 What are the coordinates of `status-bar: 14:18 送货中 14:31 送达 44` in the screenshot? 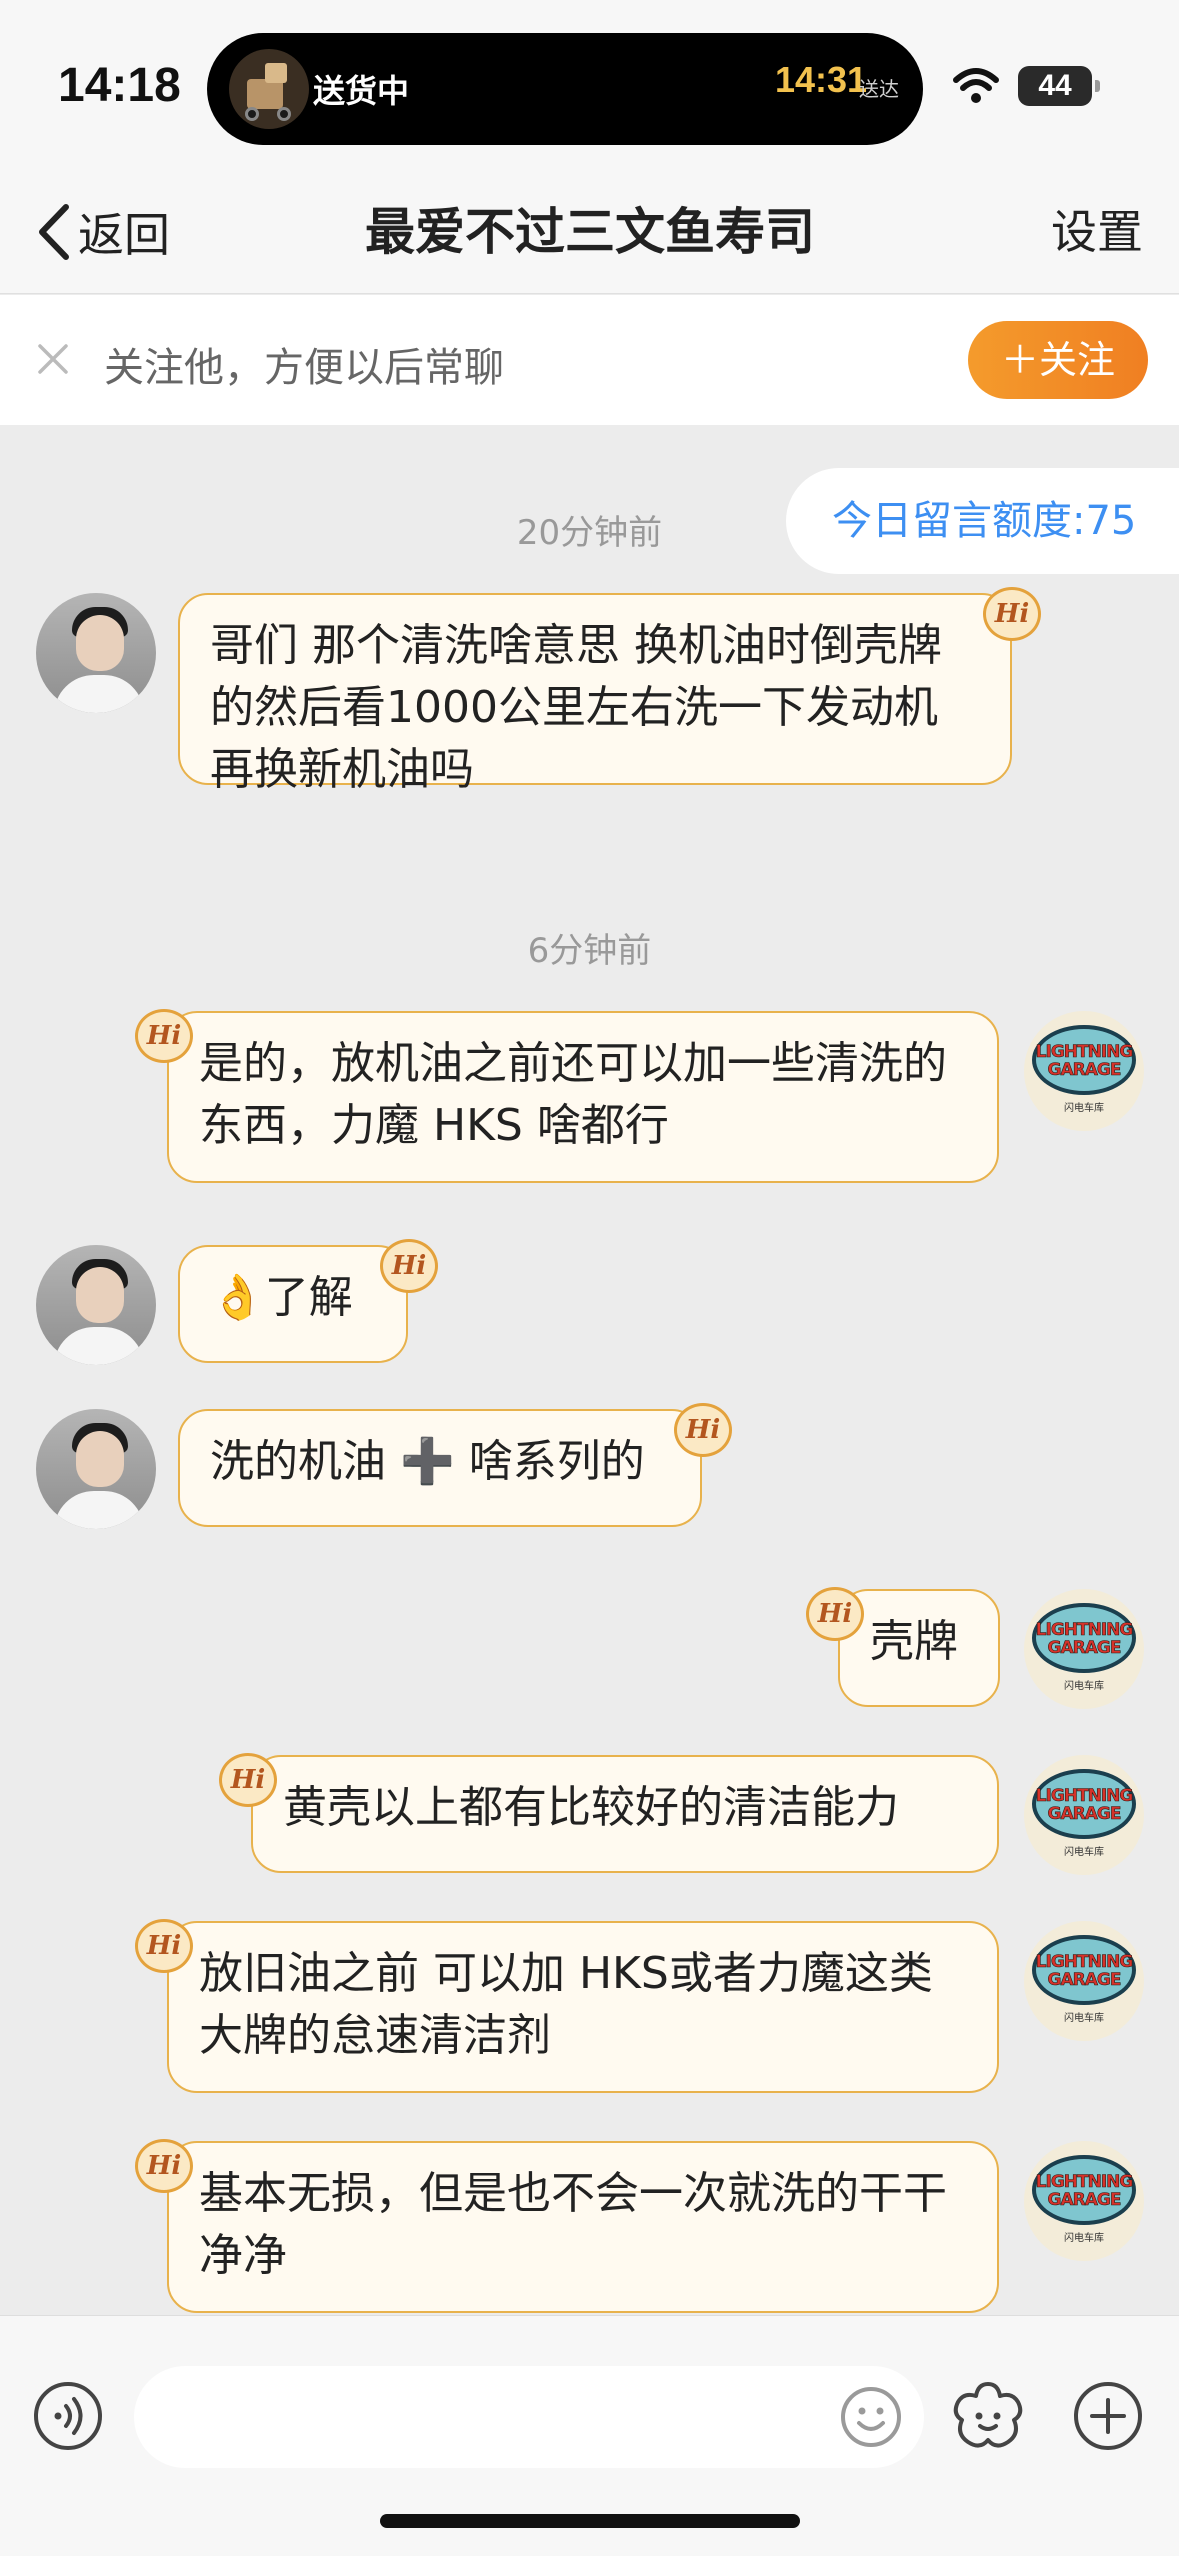 It's located at (589, 85).